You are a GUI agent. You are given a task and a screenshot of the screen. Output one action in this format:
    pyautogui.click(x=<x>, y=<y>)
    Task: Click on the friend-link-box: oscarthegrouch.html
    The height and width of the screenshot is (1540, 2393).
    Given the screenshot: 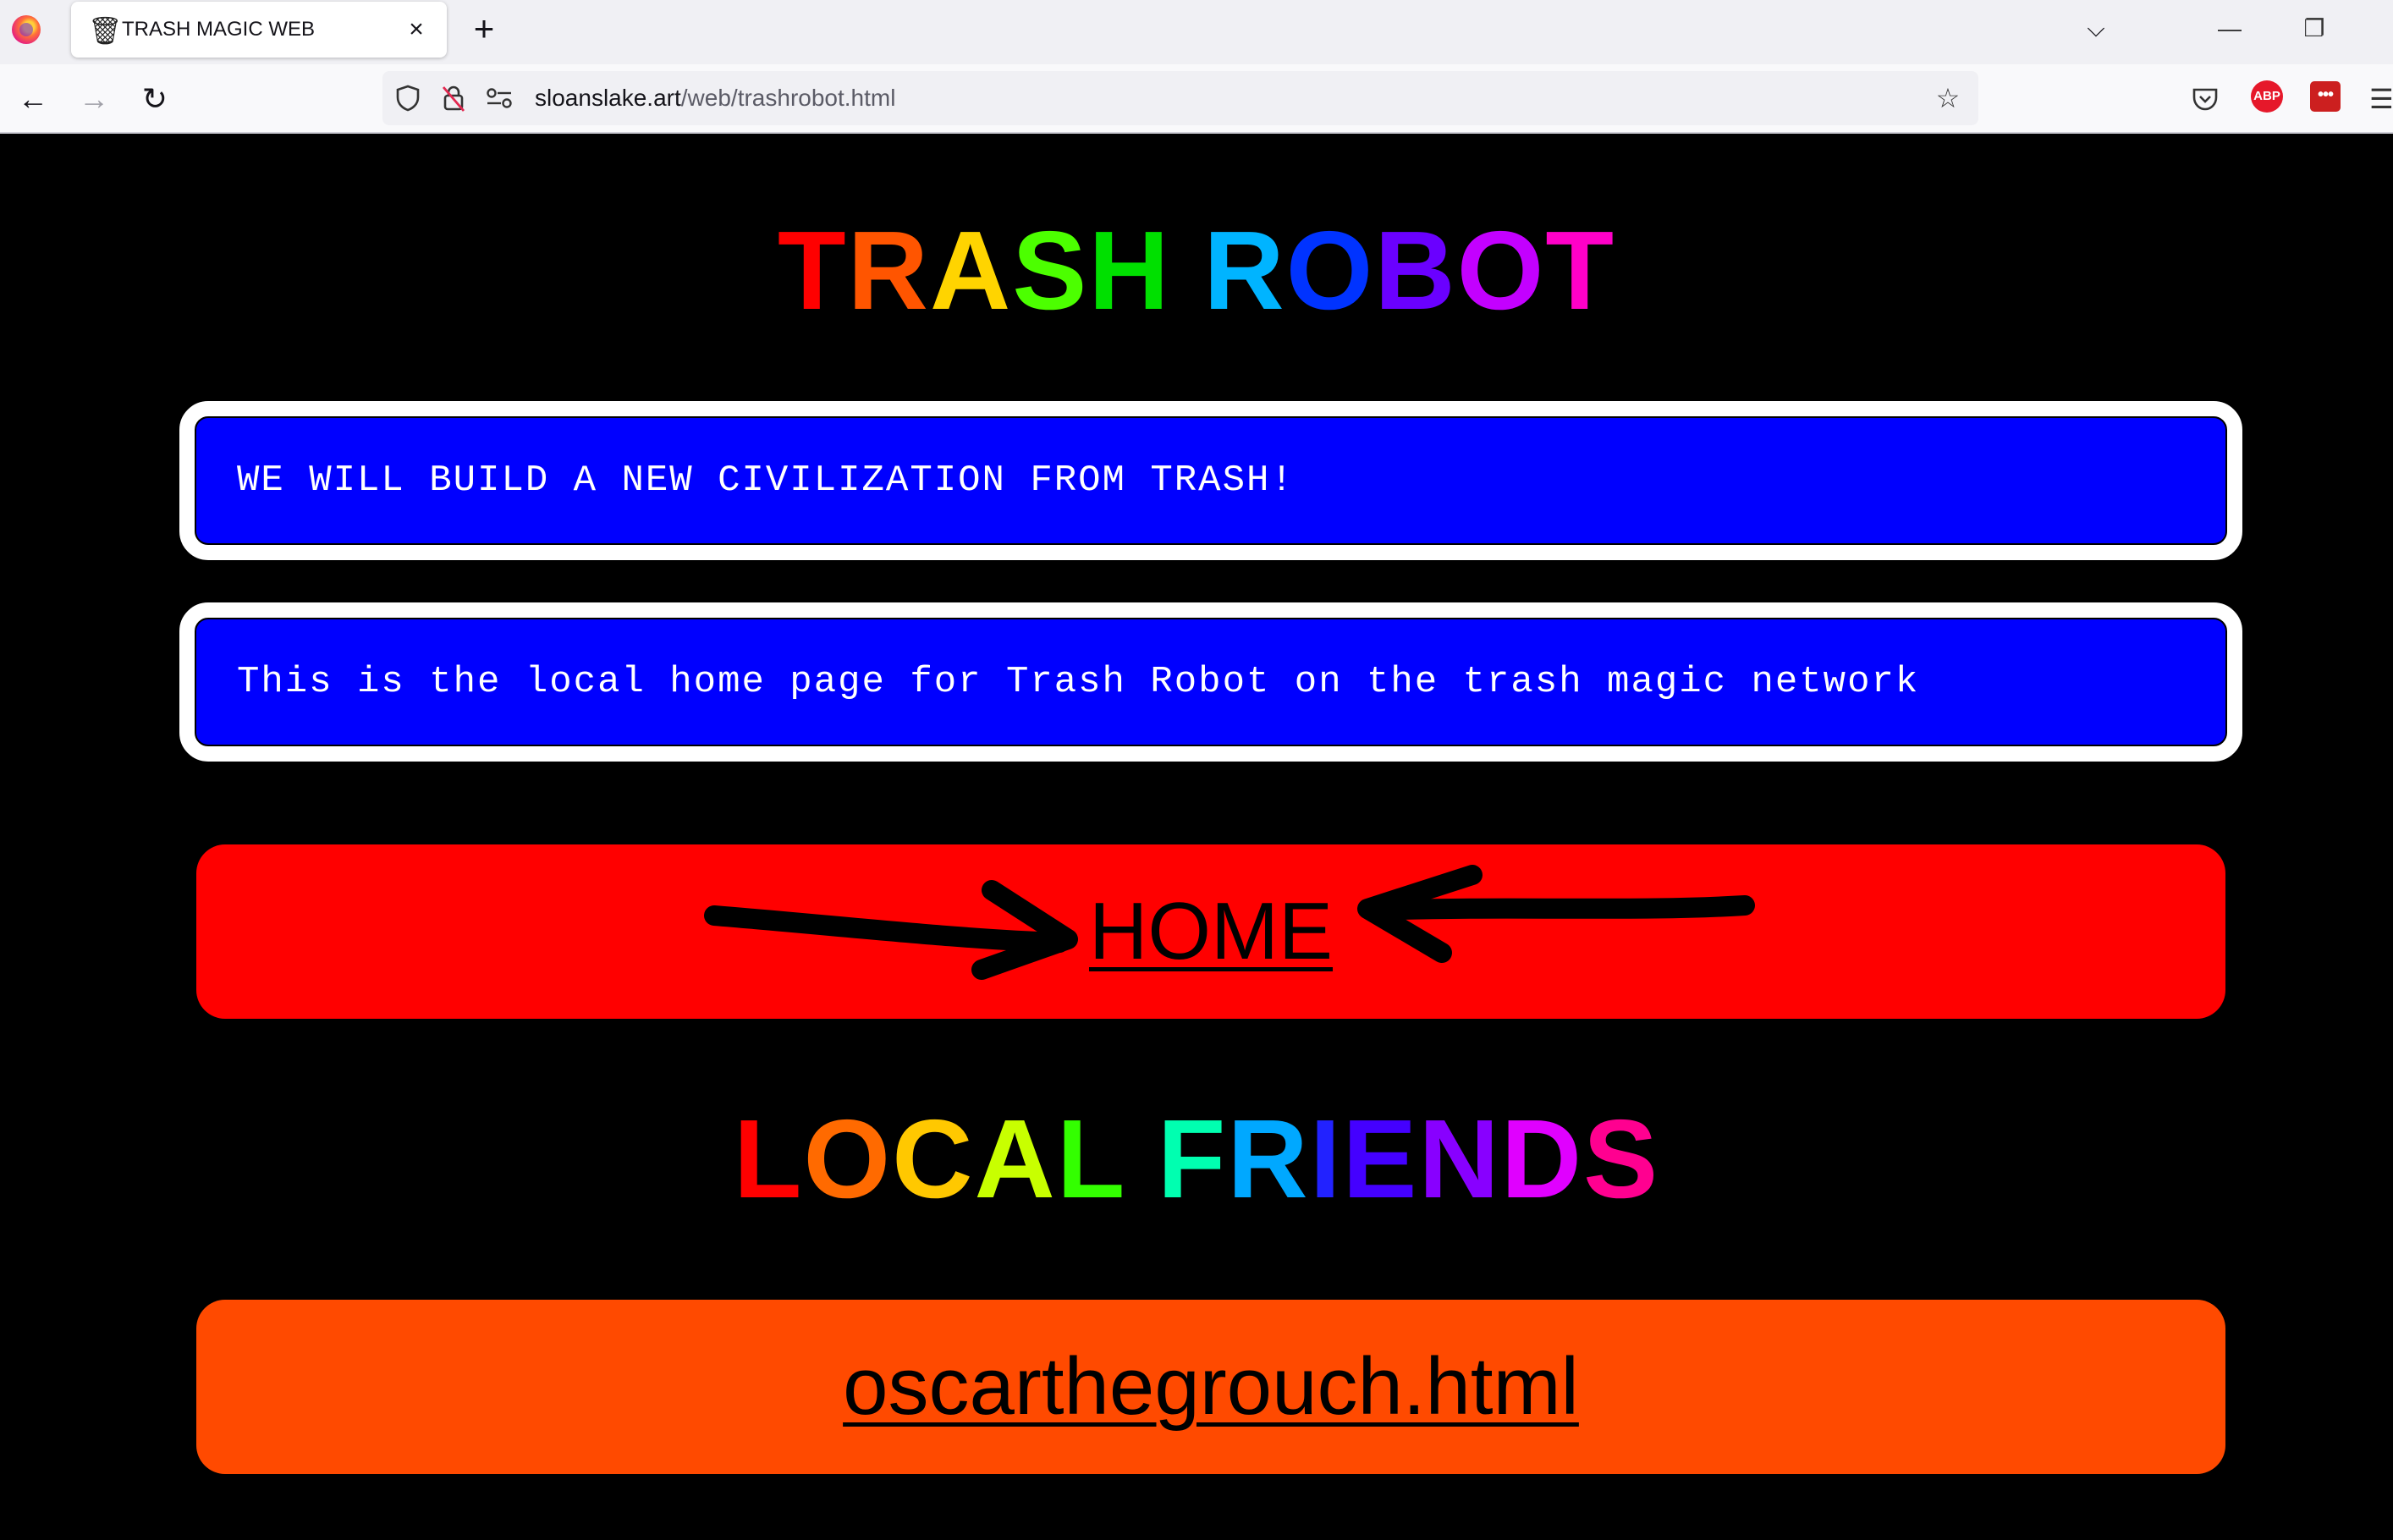 What is the action you would take?
    pyautogui.click(x=1210, y=1387)
    